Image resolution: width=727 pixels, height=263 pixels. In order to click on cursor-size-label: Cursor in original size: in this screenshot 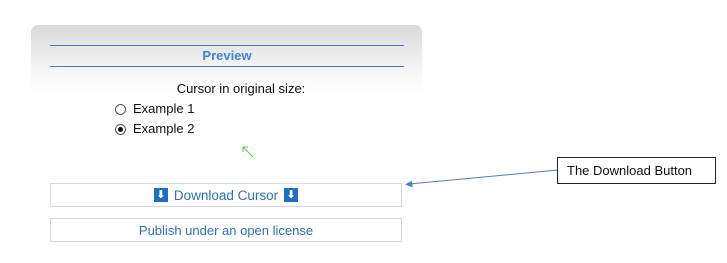, I will do `click(241, 88)`.